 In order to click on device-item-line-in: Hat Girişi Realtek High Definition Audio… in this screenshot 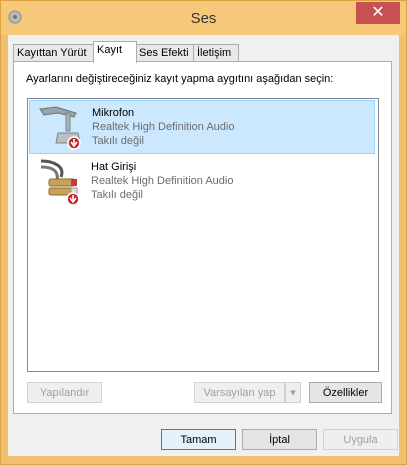, I will do `click(202, 181)`.